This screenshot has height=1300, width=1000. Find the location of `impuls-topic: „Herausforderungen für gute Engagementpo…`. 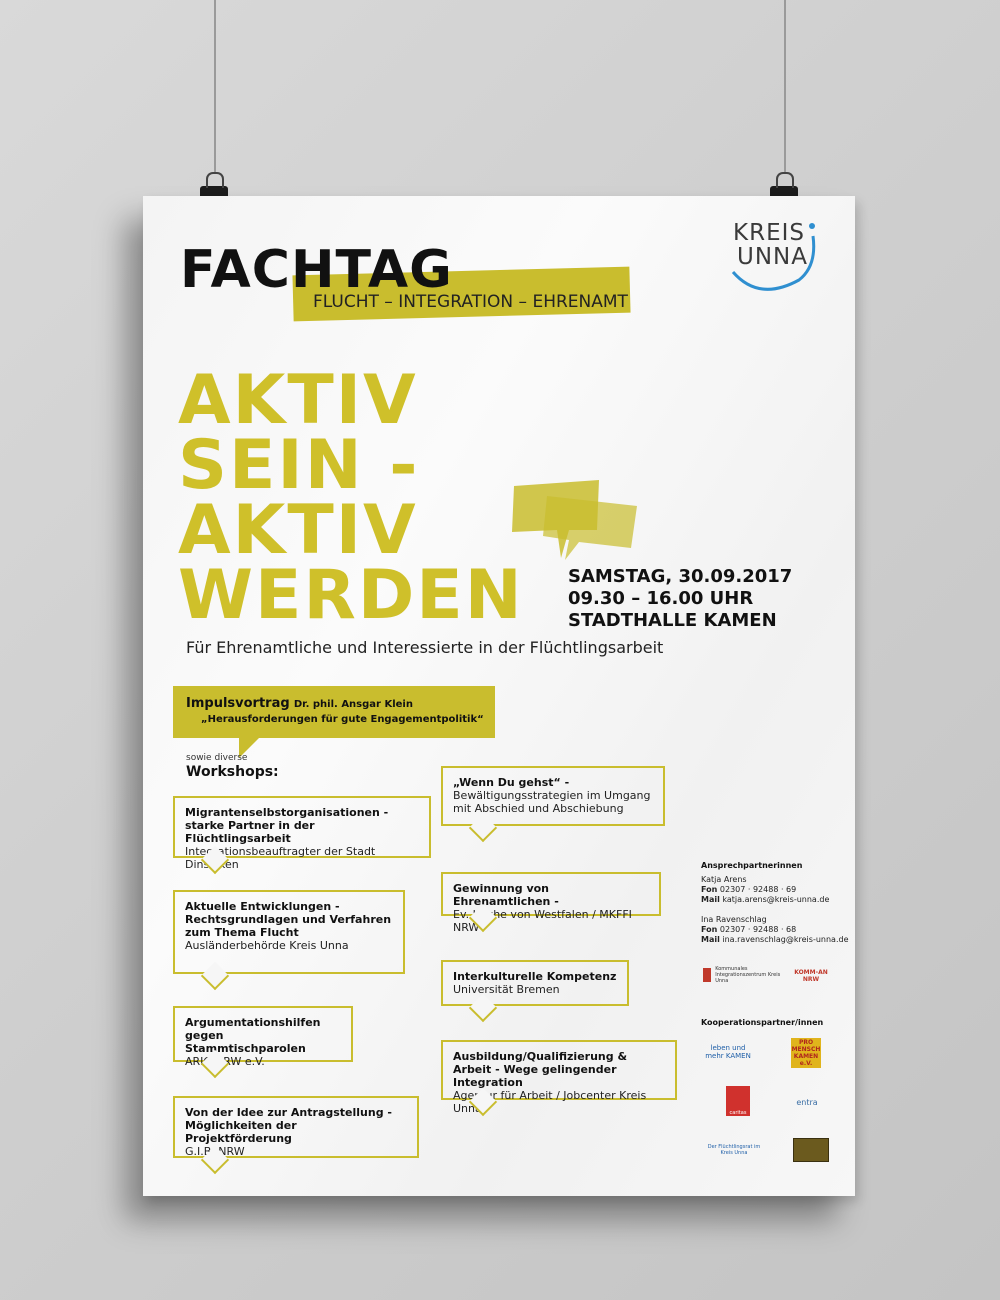

impuls-topic: „Herausforderungen für gute Engagementpo… is located at coordinates (342, 719).